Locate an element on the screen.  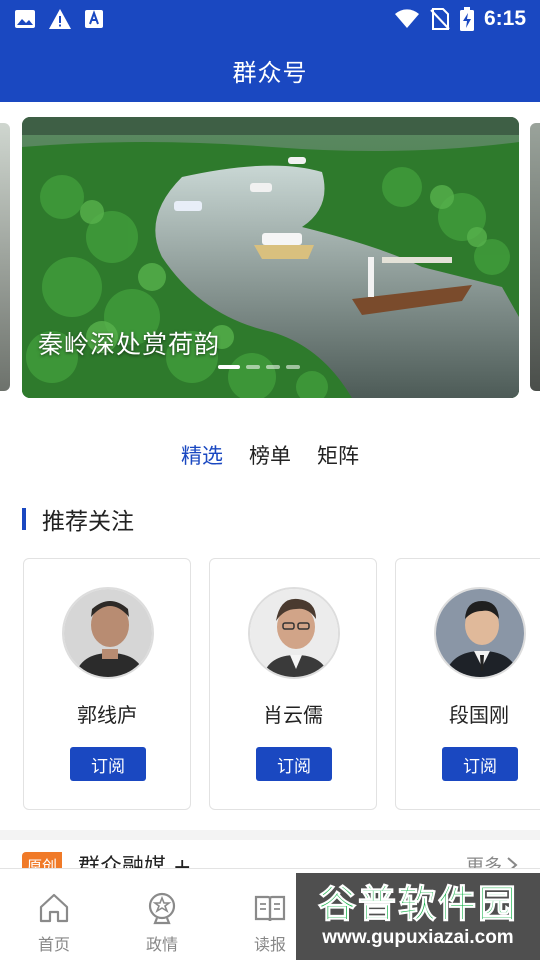
card-name: 段国刚 is located at coordinates (479, 715).